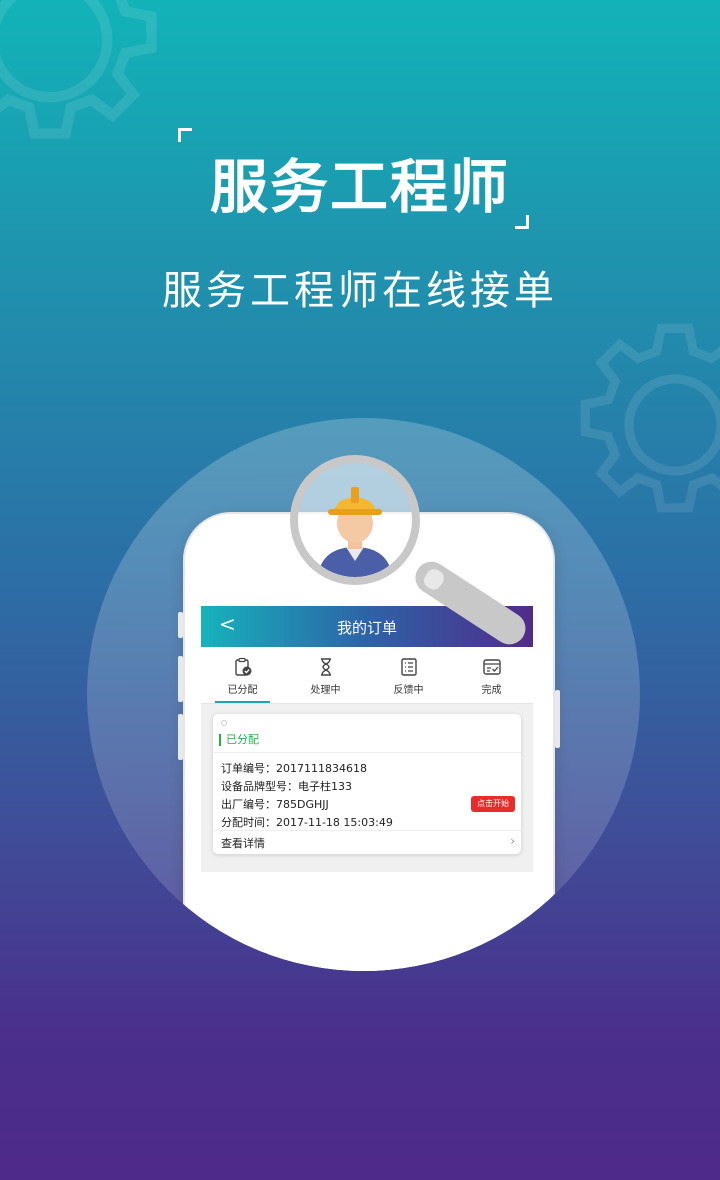 The width and height of the screenshot is (720, 1180). I want to click on tab-label: 反馈中, so click(408, 690).